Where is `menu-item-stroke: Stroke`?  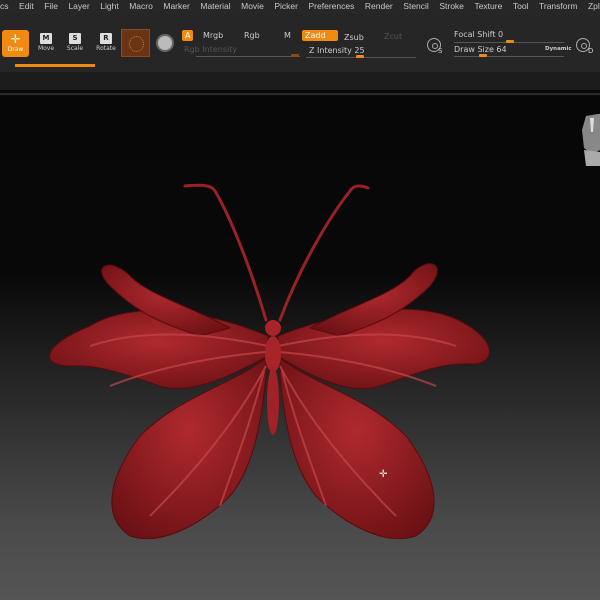 menu-item-stroke: Stroke is located at coordinates (451, 7).